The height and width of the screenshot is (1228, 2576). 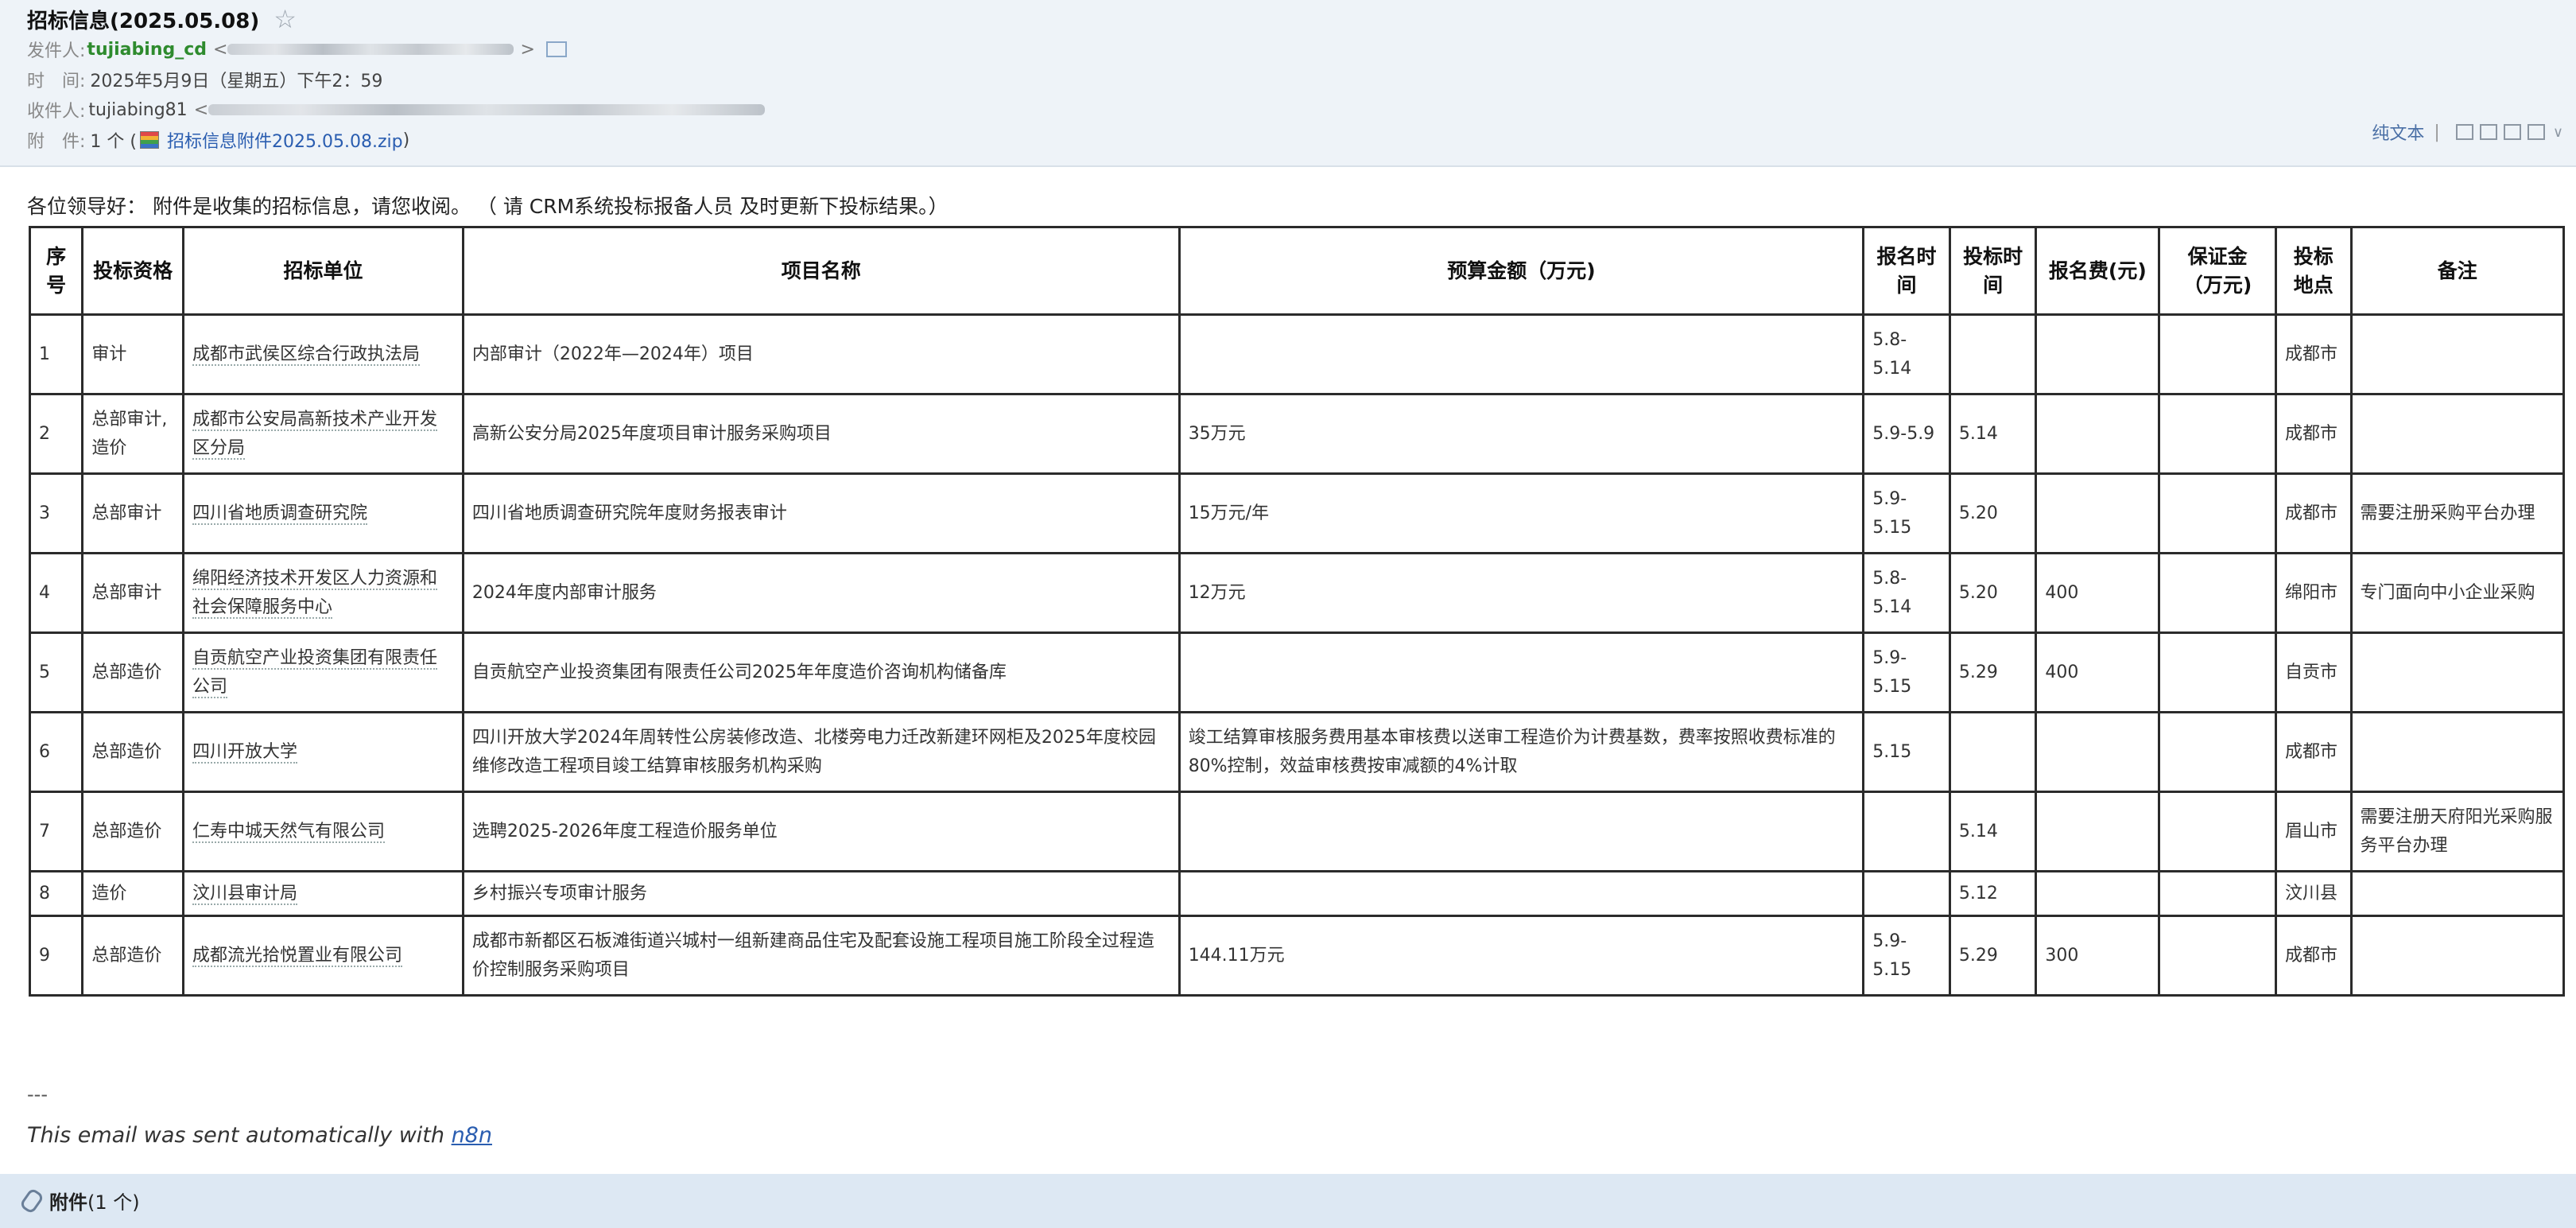 What do you see at coordinates (487, 109) in the screenshot?
I see `recipient-email-redacted` at bounding box center [487, 109].